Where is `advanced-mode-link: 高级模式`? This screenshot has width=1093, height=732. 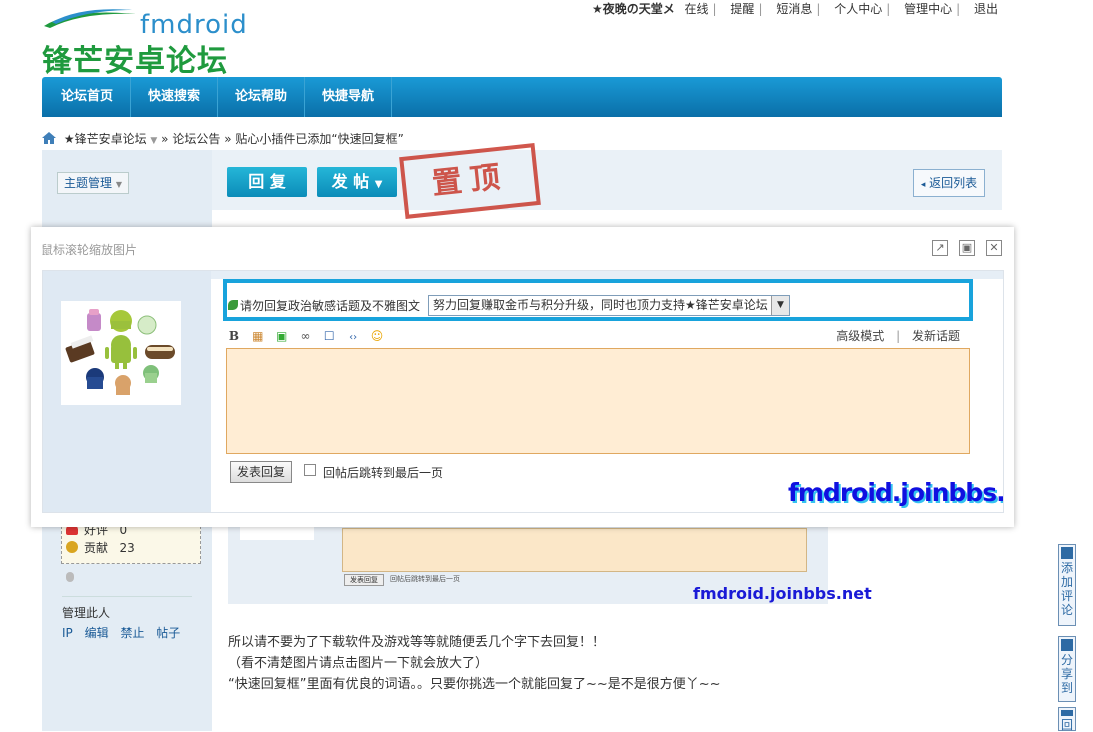 advanced-mode-link: 高级模式 is located at coordinates (860, 336).